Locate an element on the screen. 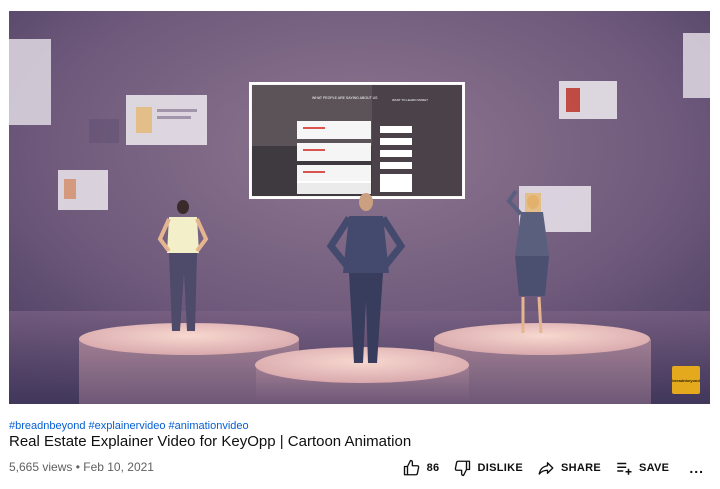 The height and width of the screenshot is (489, 720). watermark-text: breadnbeyond is located at coordinates (686, 380).